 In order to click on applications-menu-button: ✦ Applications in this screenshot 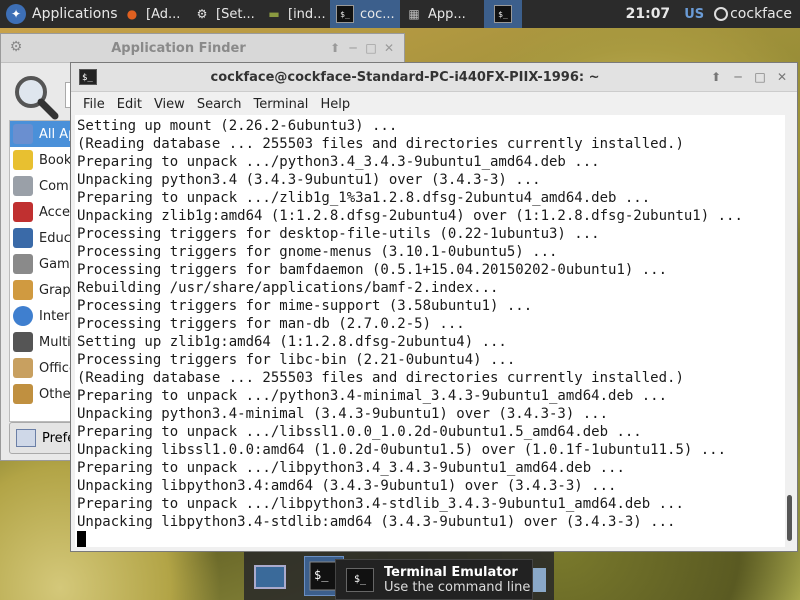, I will do `click(59, 14)`.